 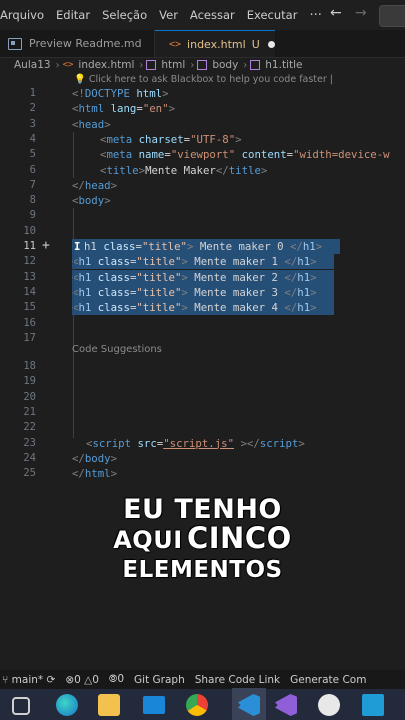 What do you see at coordinates (32, 184) in the screenshot?
I see `line-number: 7` at bounding box center [32, 184].